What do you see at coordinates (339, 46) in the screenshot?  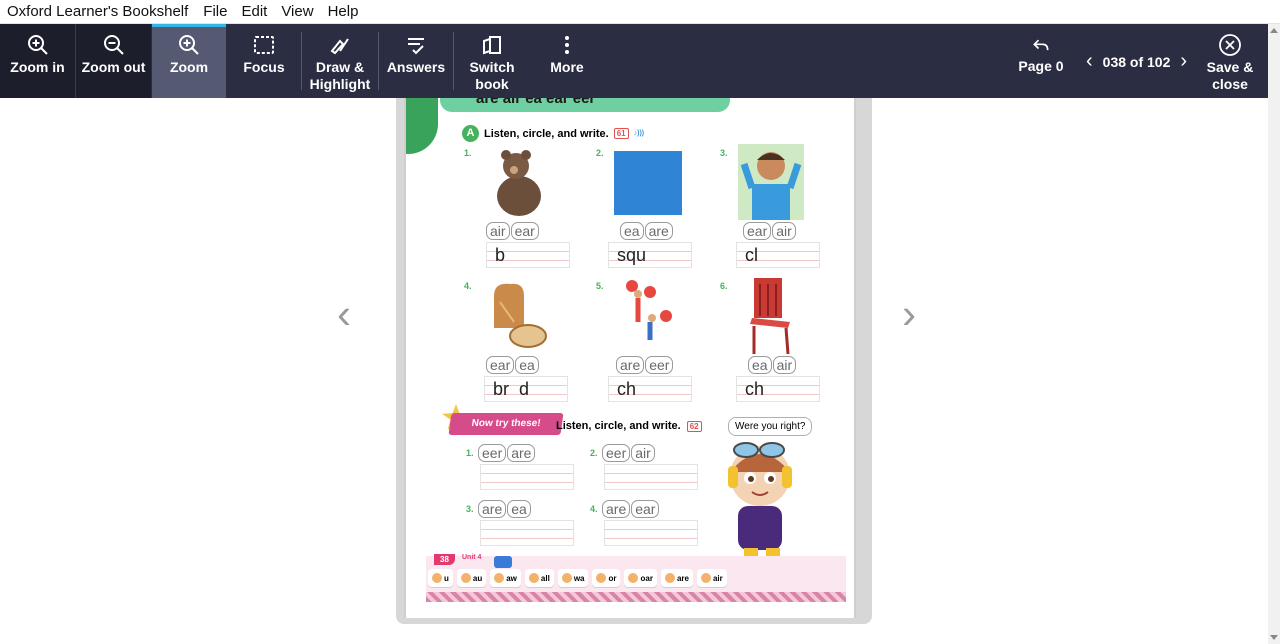 I see `pen-icon` at bounding box center [339, 46].